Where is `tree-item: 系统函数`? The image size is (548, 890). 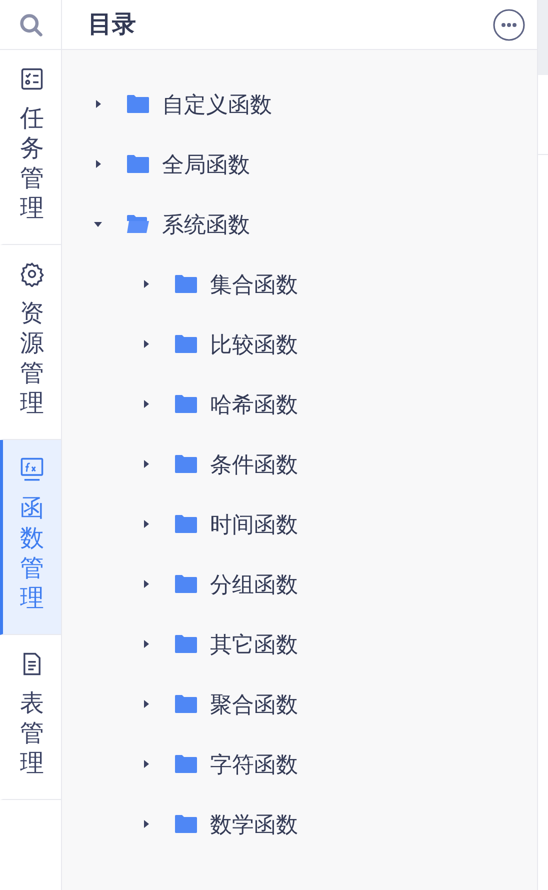
tree-item: 系统函数 is located at coordinates (299, 224).